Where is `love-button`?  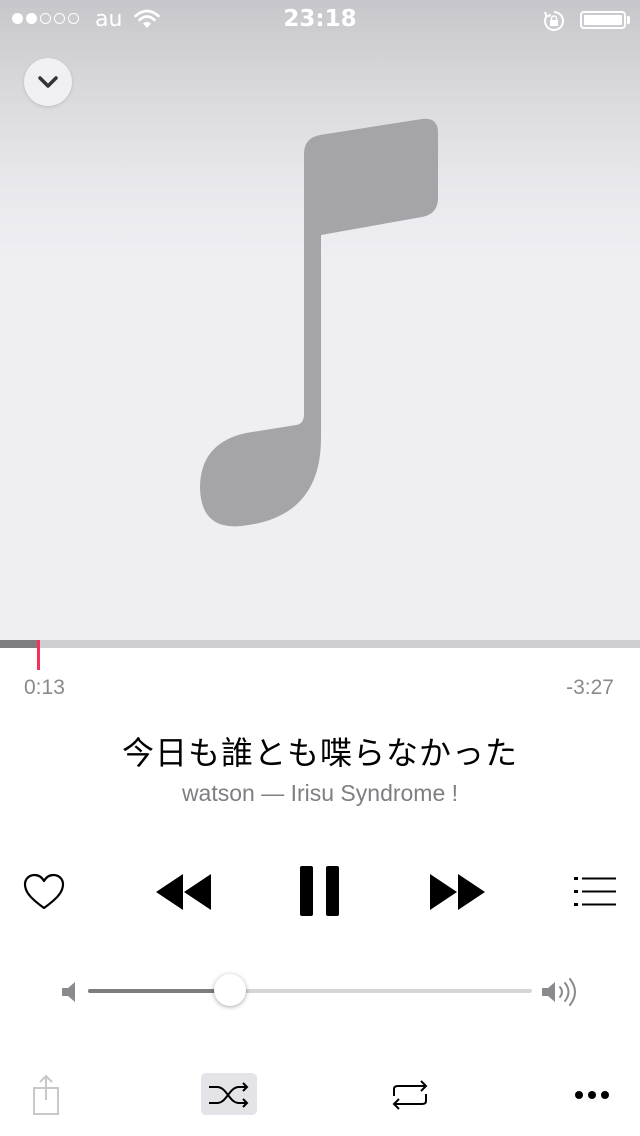
love-button is located at coordinates (44, 892).